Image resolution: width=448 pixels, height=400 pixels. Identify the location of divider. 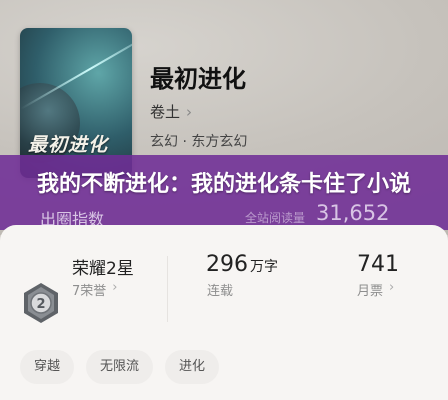
(167, 289).